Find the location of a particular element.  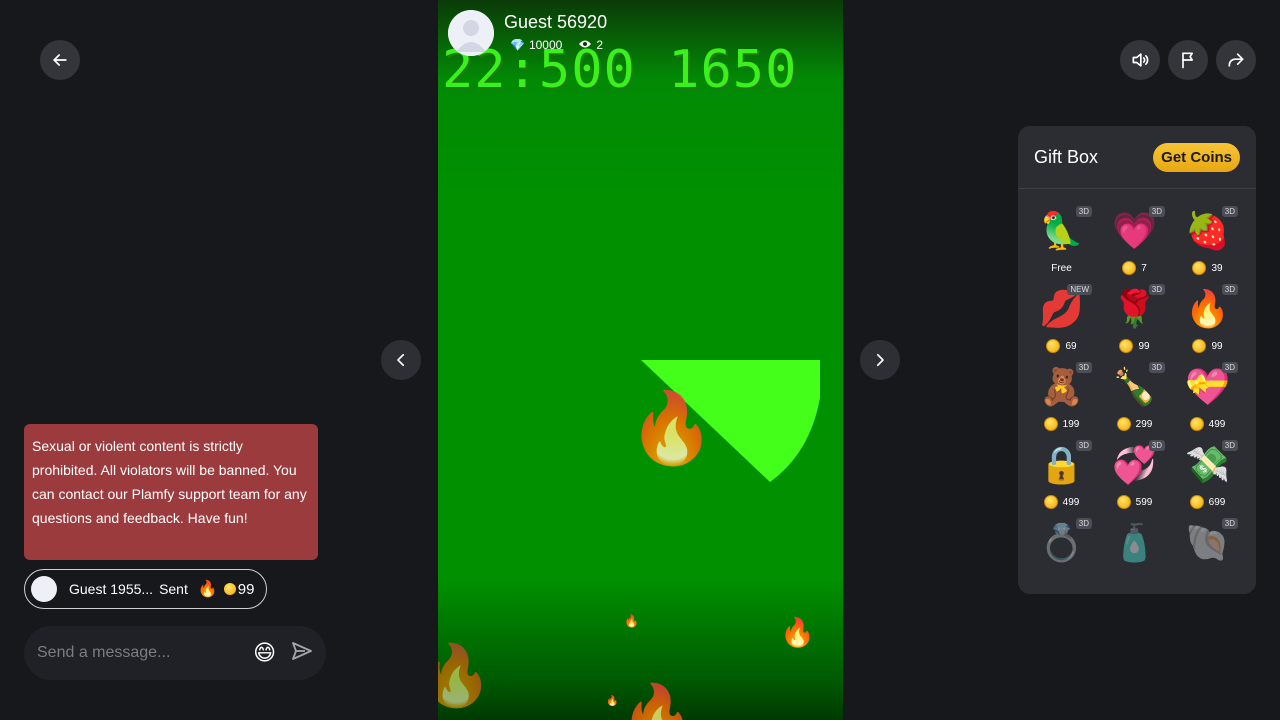

user-avatar-icon is located at coordinates (471, 33).